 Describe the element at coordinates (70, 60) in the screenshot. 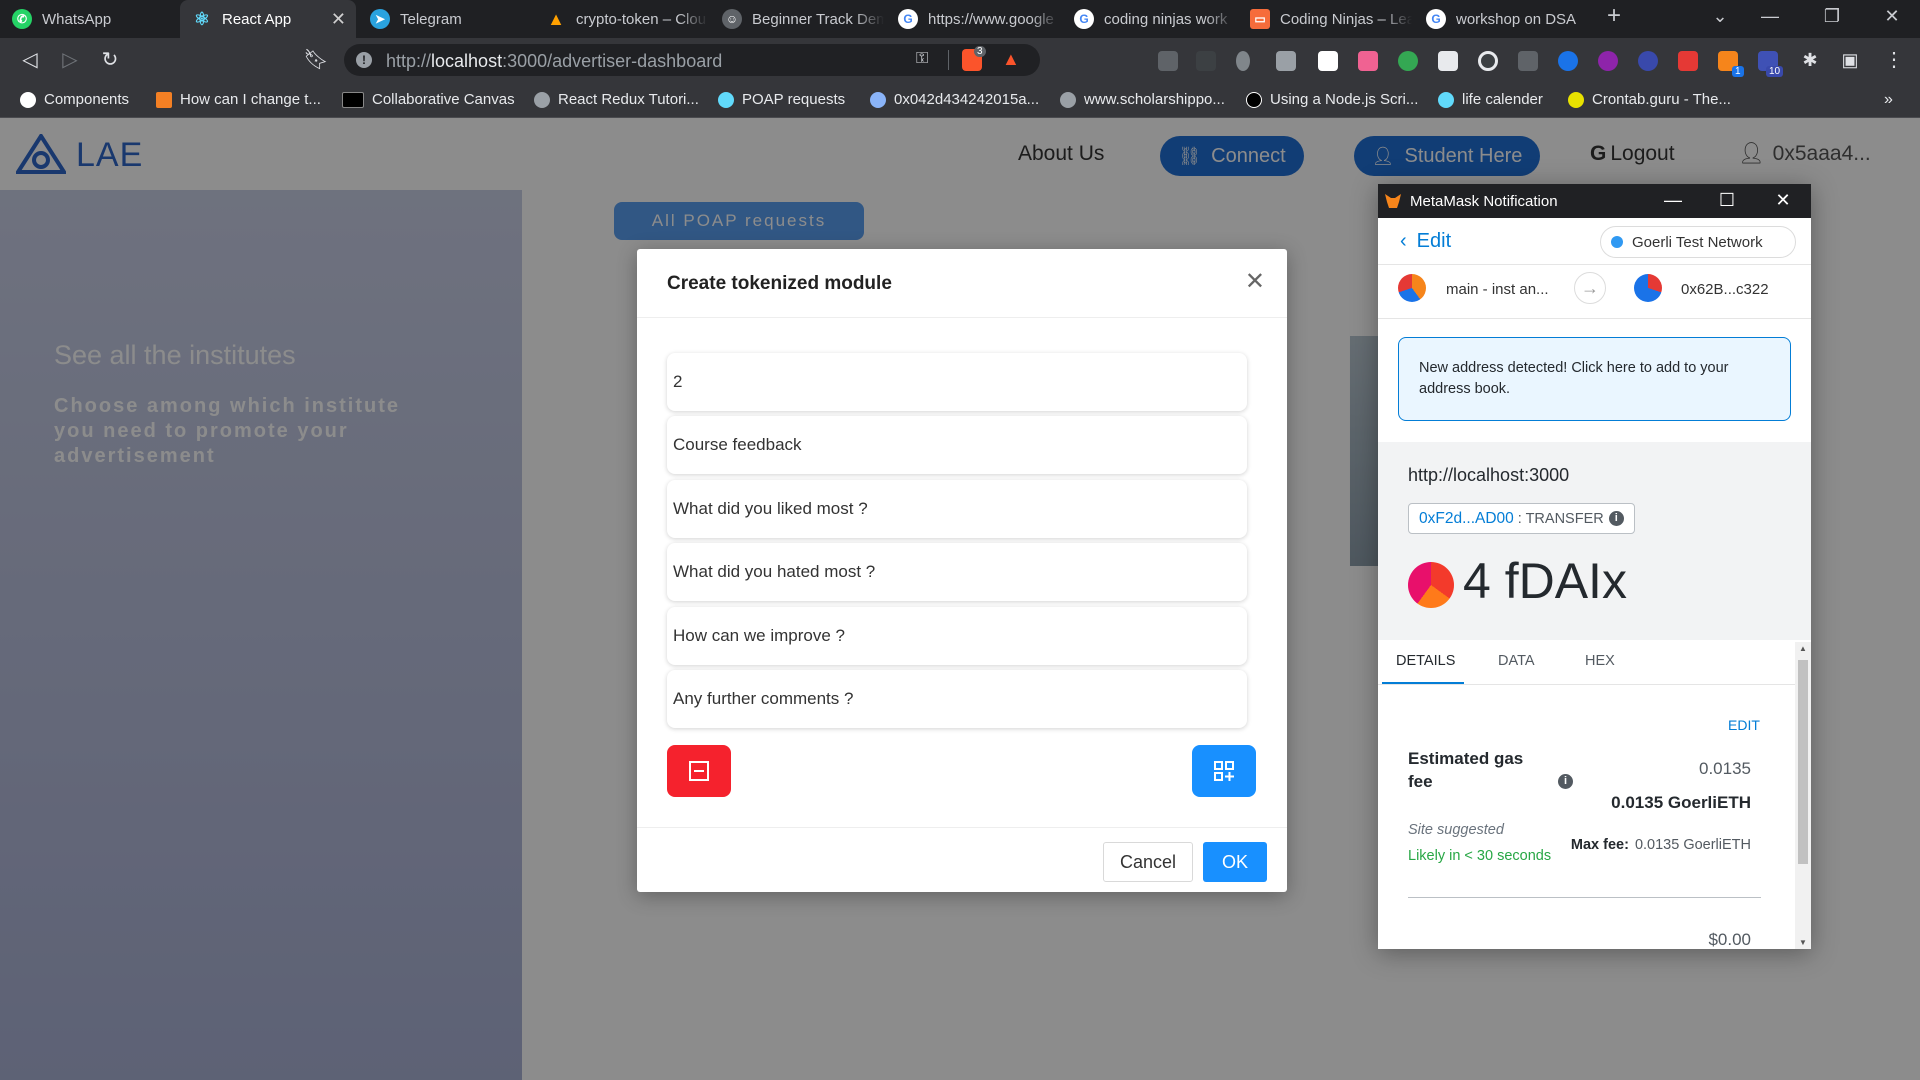

I see `forward-icon: ▷` at that location.